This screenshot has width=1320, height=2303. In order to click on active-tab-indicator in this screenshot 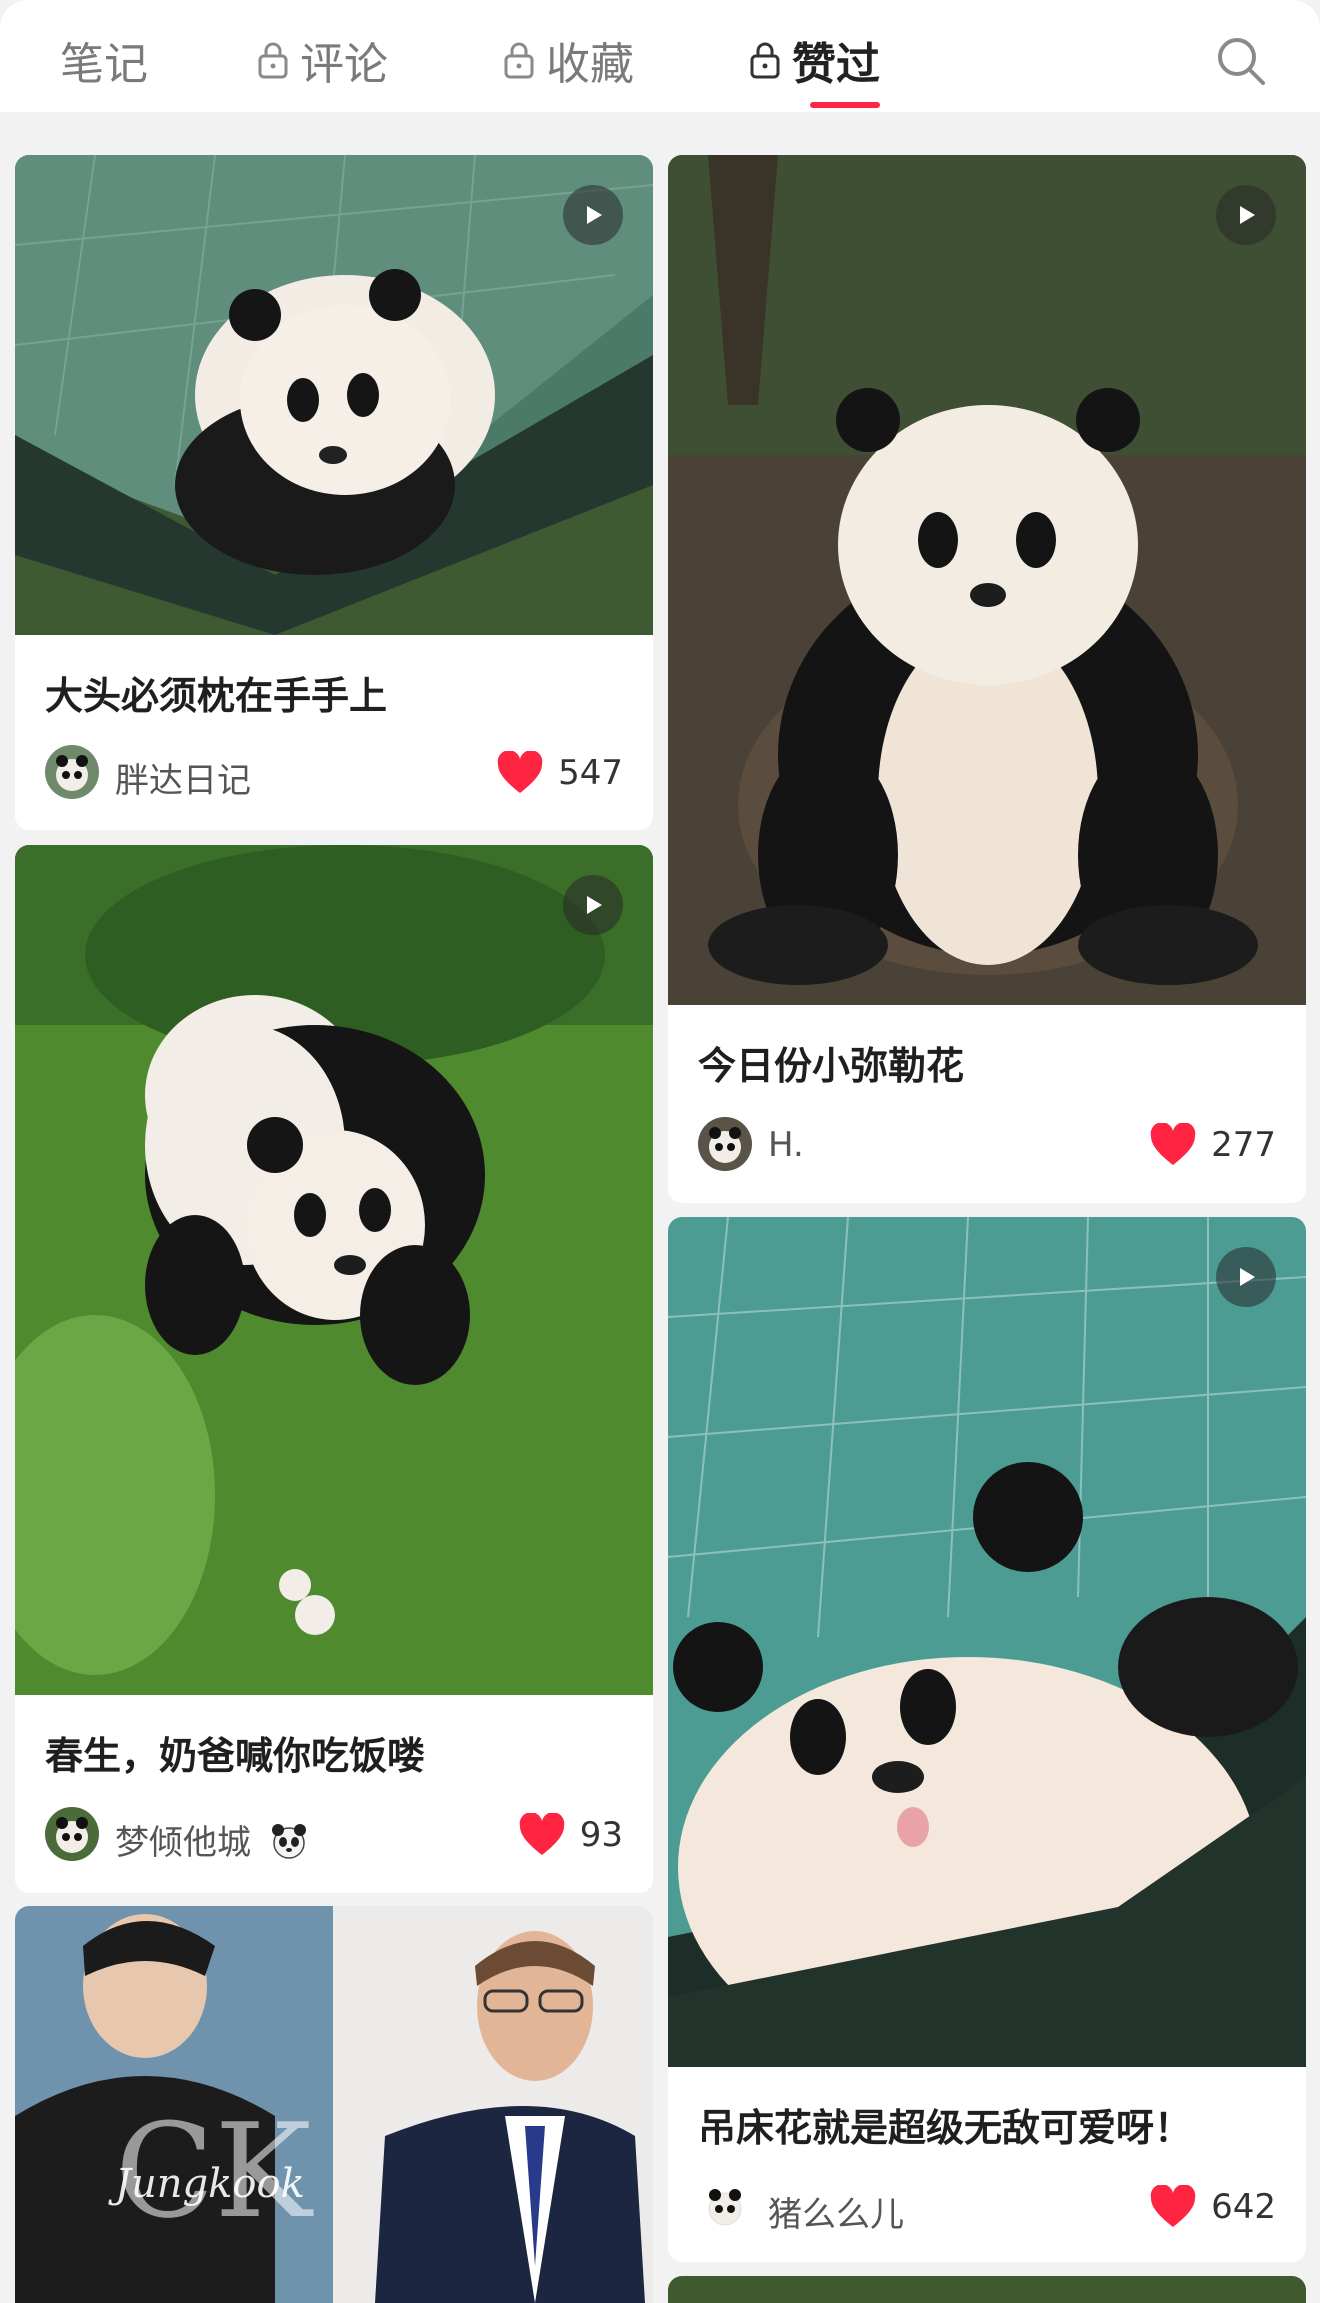, I will do `click(845, 105)`.